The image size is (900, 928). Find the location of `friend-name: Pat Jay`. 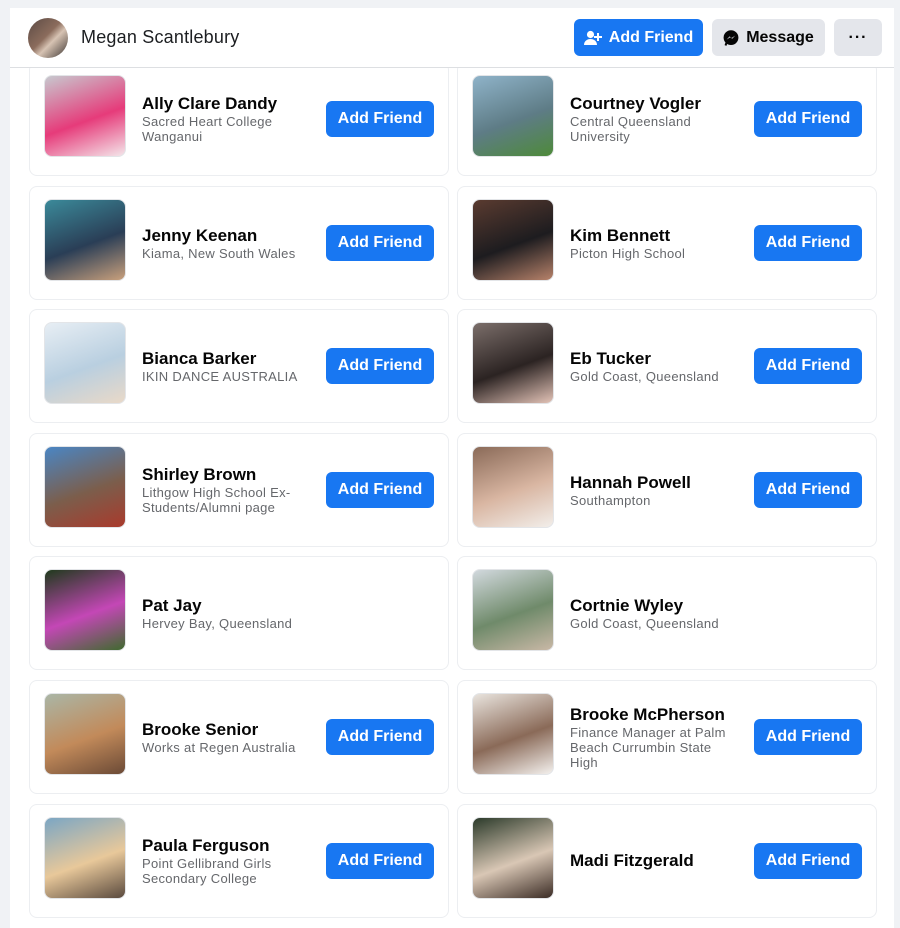

friend-name: Pat Jay is located at coordinates (227, 606).